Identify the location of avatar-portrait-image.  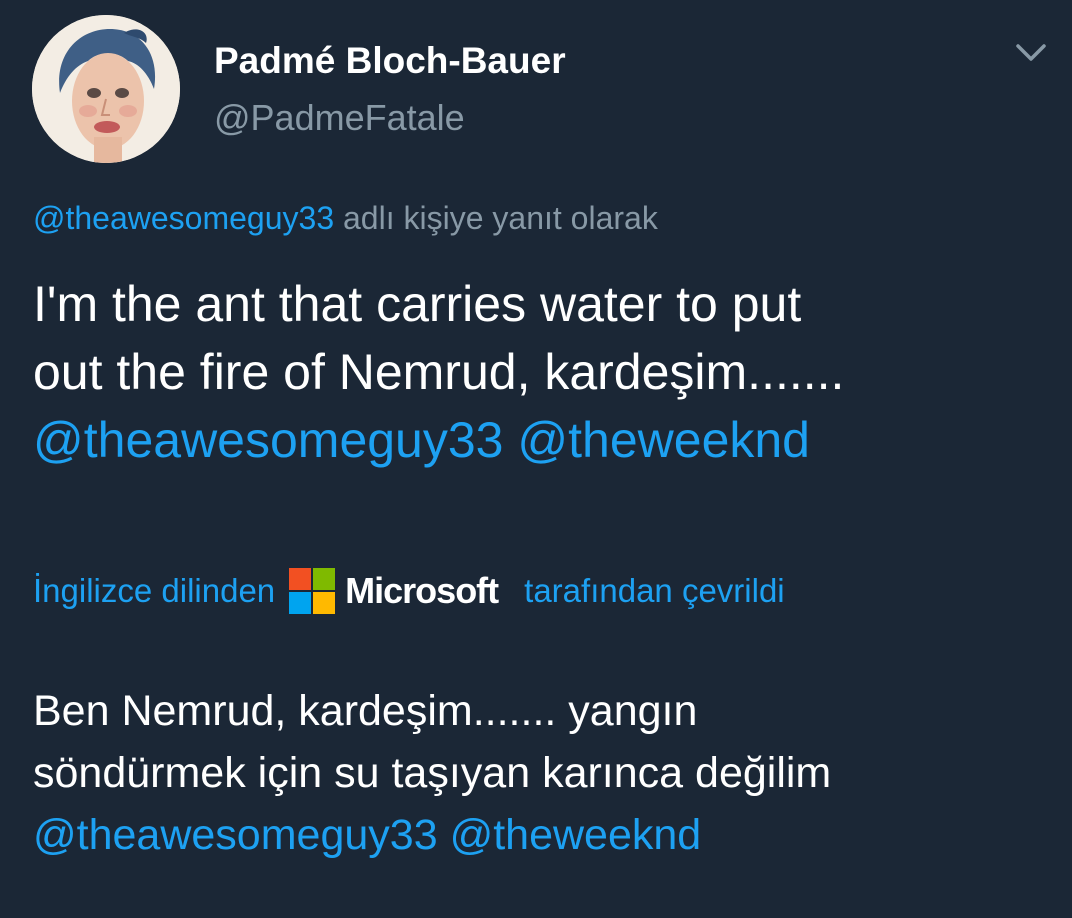
(106, 89).